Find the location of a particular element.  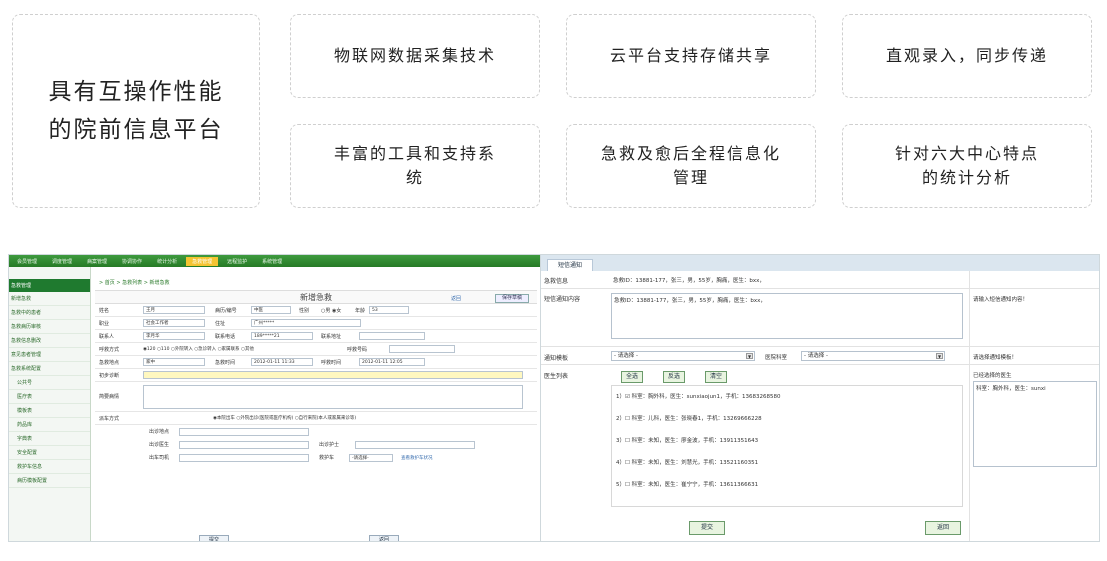

phone-input: 189*****21 is located at coordinates (282, 336).